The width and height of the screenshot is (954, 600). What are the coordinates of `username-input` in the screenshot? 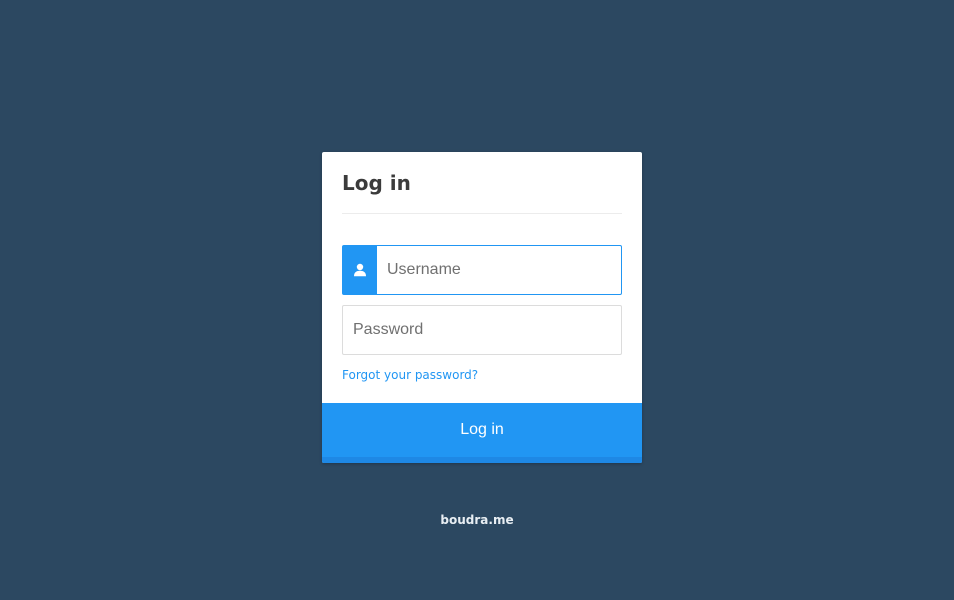 It's located at (499, 270).